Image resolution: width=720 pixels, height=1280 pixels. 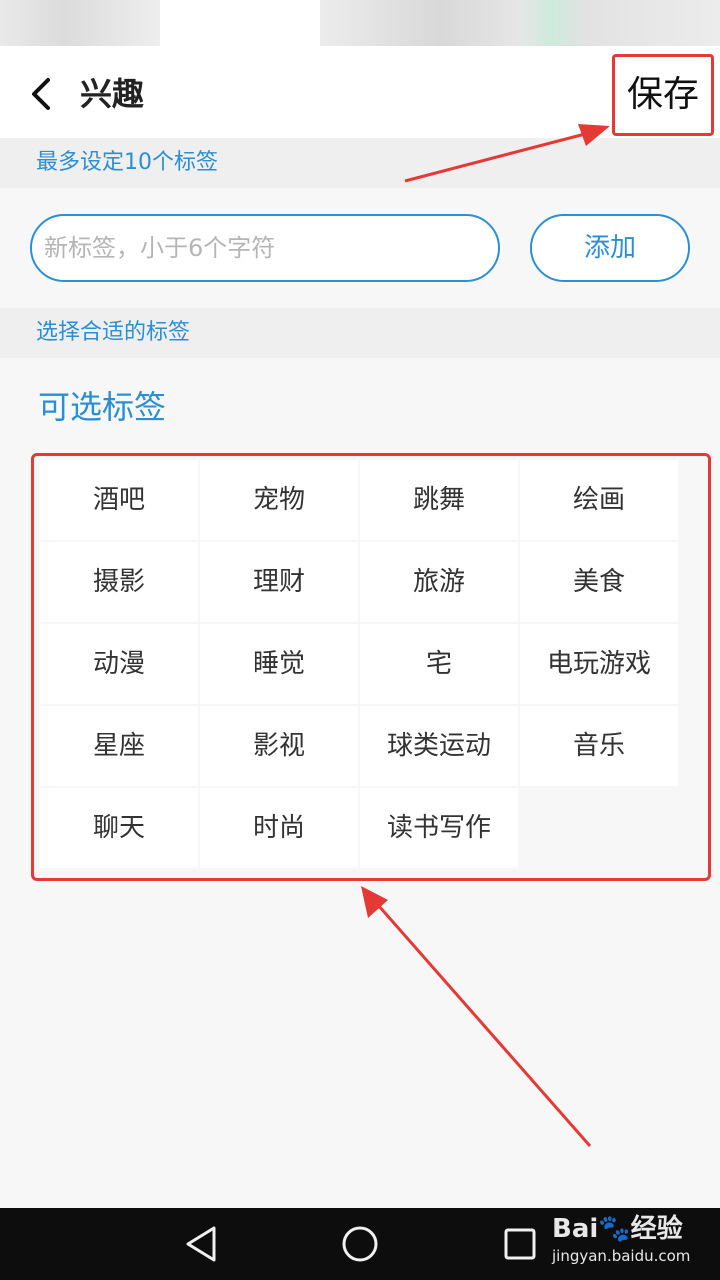 What do you see at coordinates (599, 500) in the screenshot?
I see `tag-item: 绘画` at bounding box center [599, 500].